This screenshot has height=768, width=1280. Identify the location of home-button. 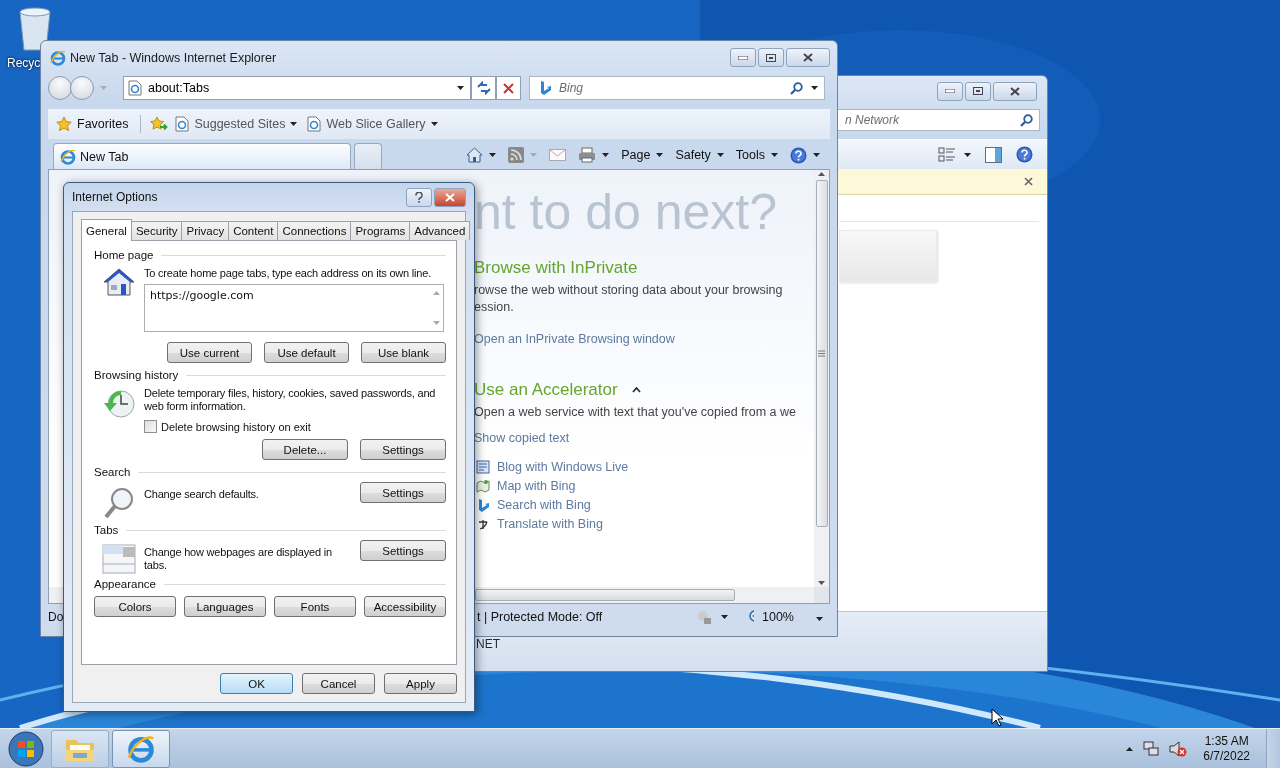
(481, 155).